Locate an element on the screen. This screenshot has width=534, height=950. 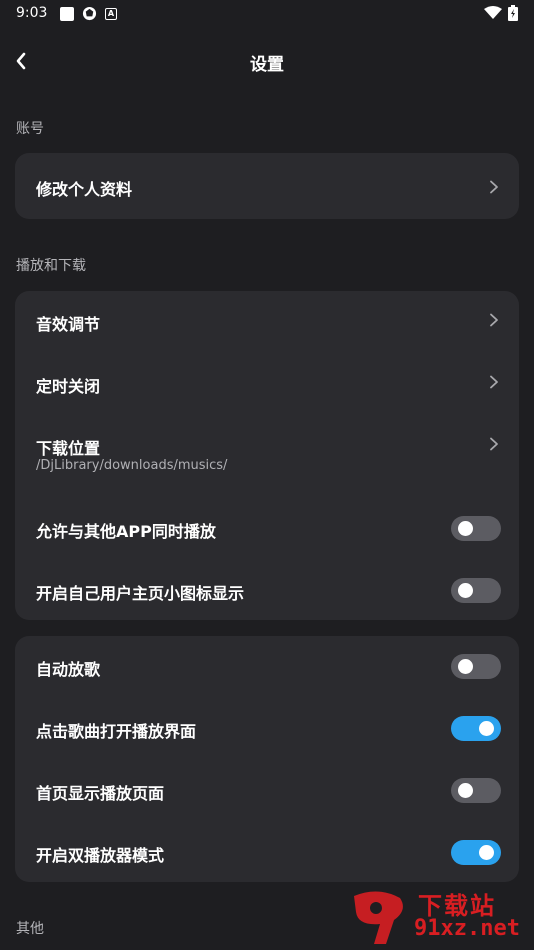
row-auto-play: 自动放歌 is located at coordinates (267, 666).